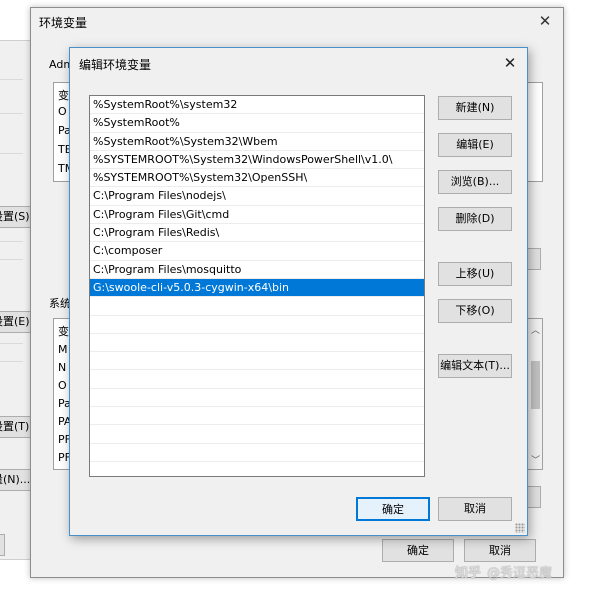 Image resolution: width=600 pixels, height=595 pixels. I want to click on partial-button, so click(2, 545).